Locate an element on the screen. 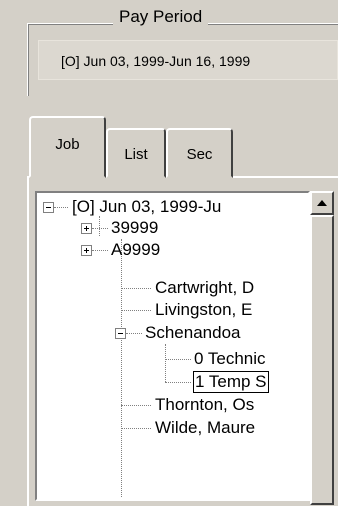 This screenshot has height=506, width=338. tab-sec-label: Sec is located at coordinates (199, 154).